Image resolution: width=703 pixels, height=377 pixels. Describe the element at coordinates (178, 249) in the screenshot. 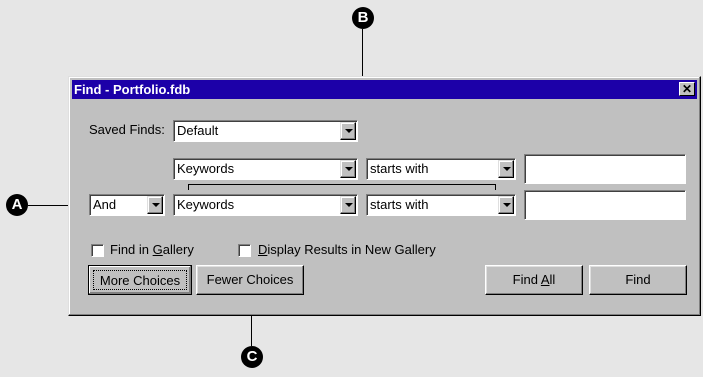

I see `find-in-gallery-label-post: allery` at that location.